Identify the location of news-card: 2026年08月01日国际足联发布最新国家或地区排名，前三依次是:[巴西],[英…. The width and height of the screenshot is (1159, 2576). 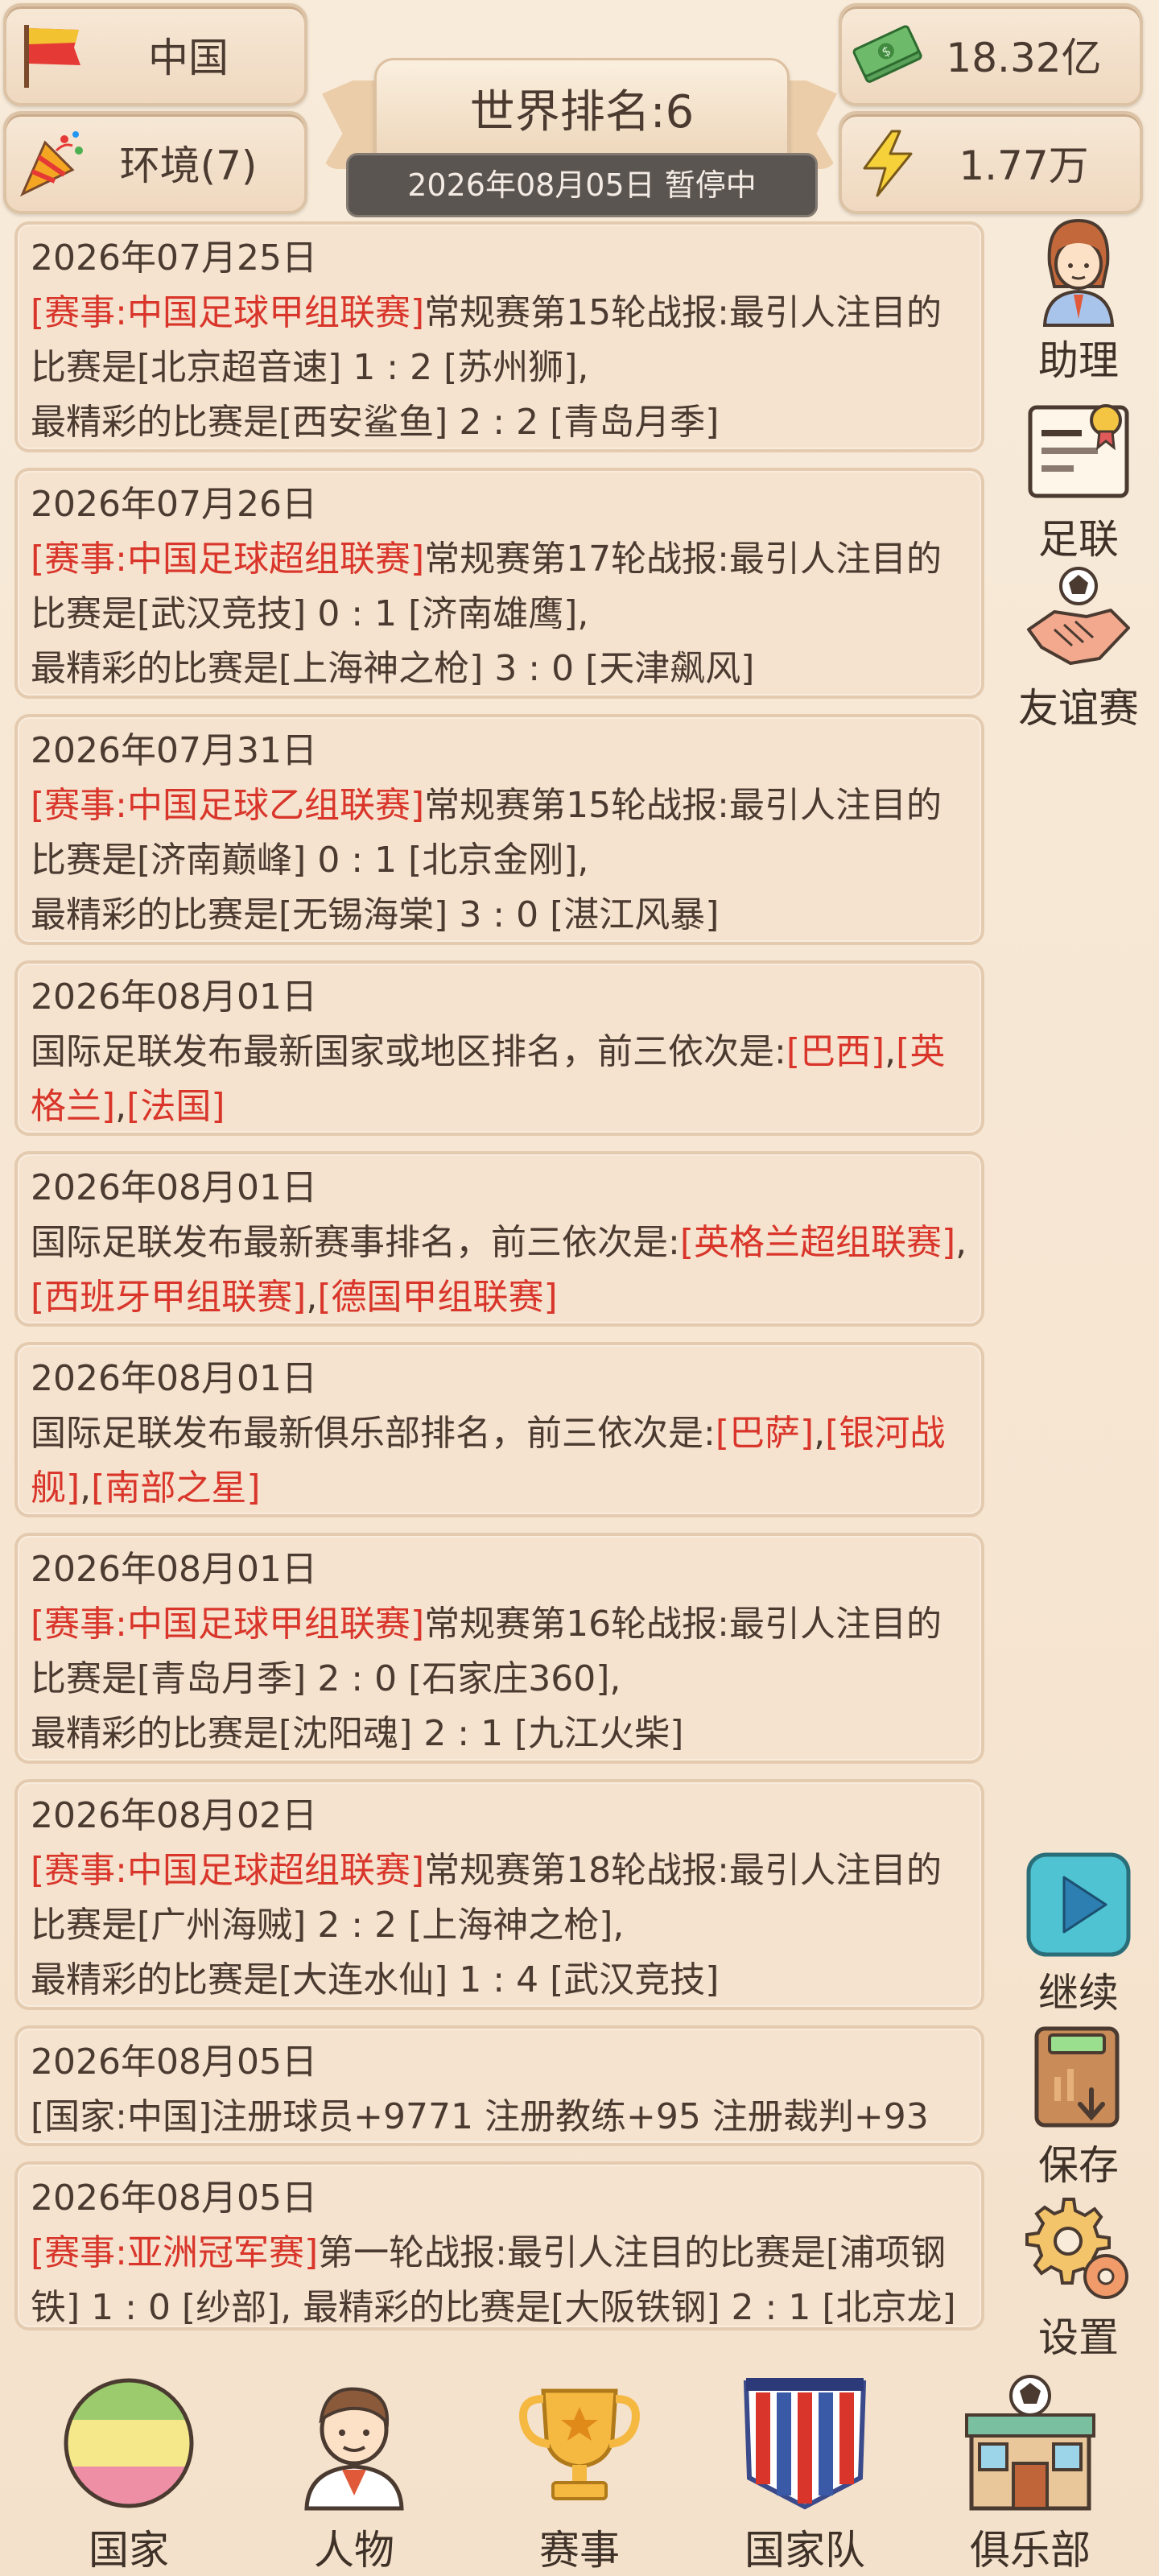
(499, 1048).